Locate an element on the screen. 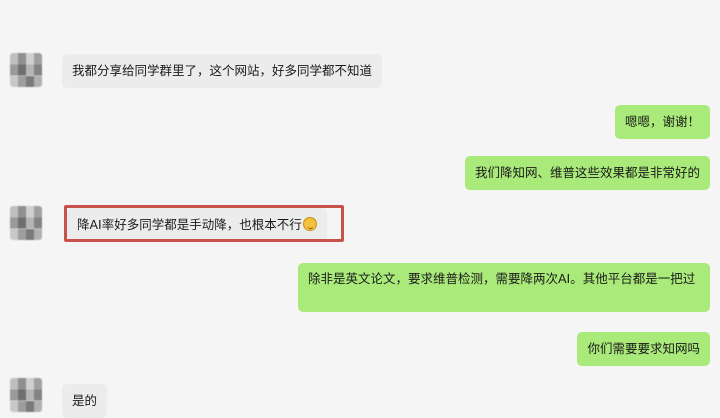  outgoing-message-bubble: 你们需要要求知网吗 is located at coordinates (643, 349).